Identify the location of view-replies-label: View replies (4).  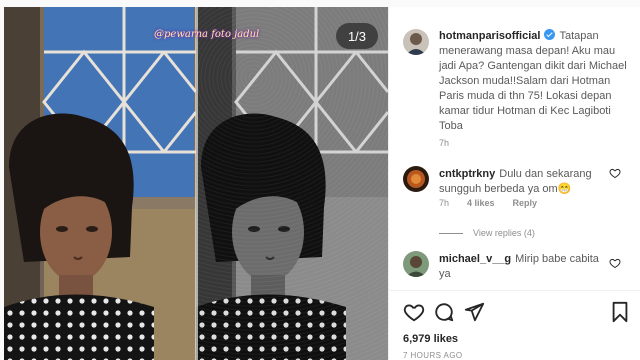
(504, 233).